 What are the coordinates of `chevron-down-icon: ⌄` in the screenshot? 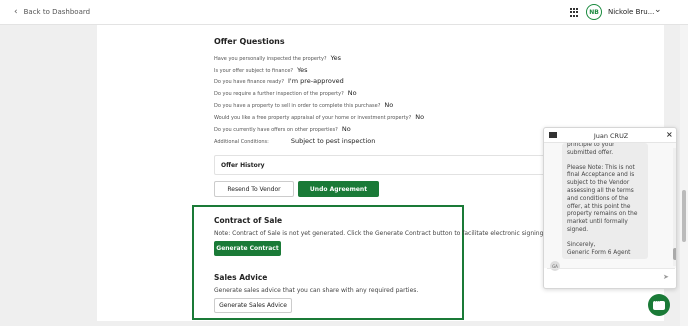 It's located at (658, 10).